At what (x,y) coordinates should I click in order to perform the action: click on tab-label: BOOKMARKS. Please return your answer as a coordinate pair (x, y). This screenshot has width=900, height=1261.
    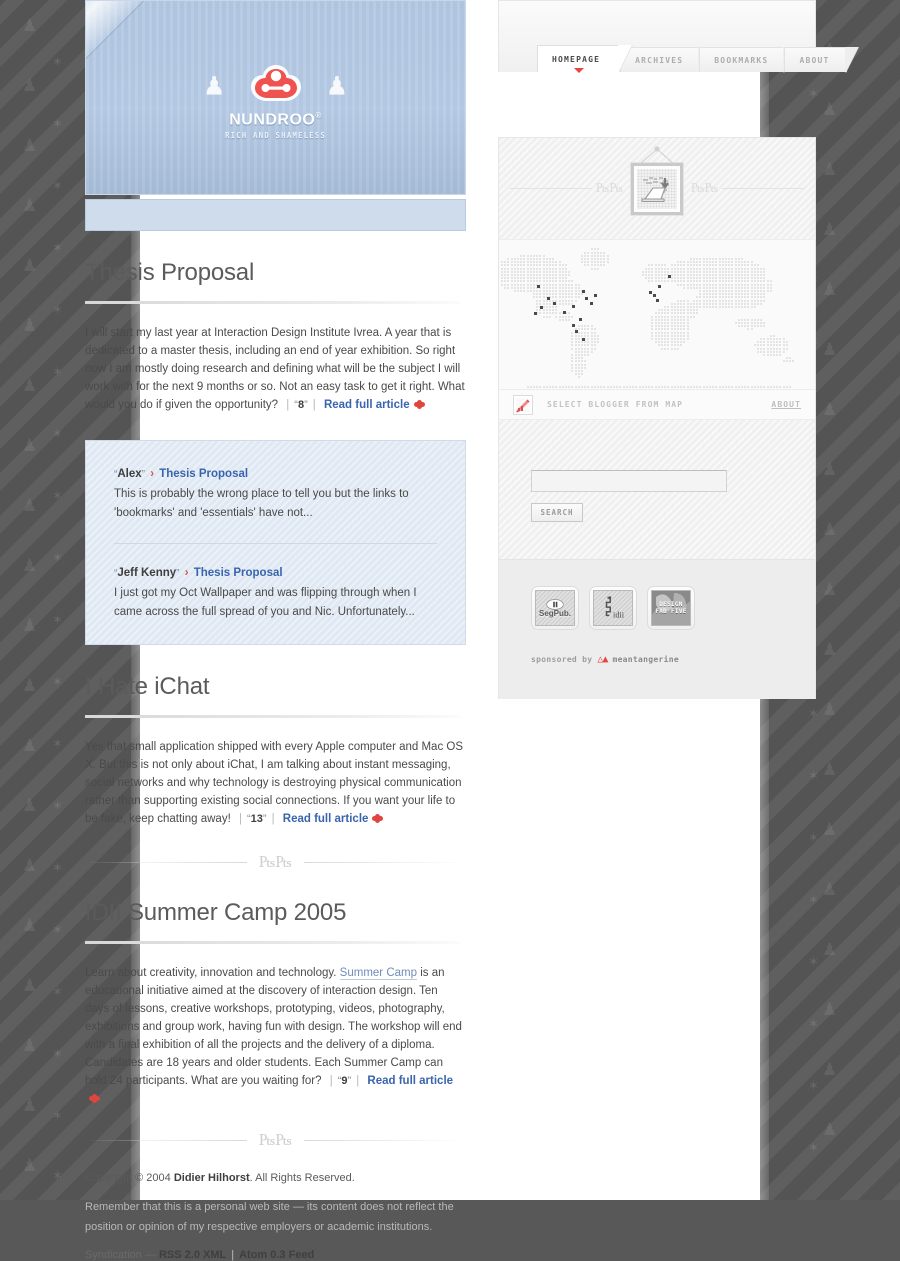
    Looking at the image, I should click on (741, 60).